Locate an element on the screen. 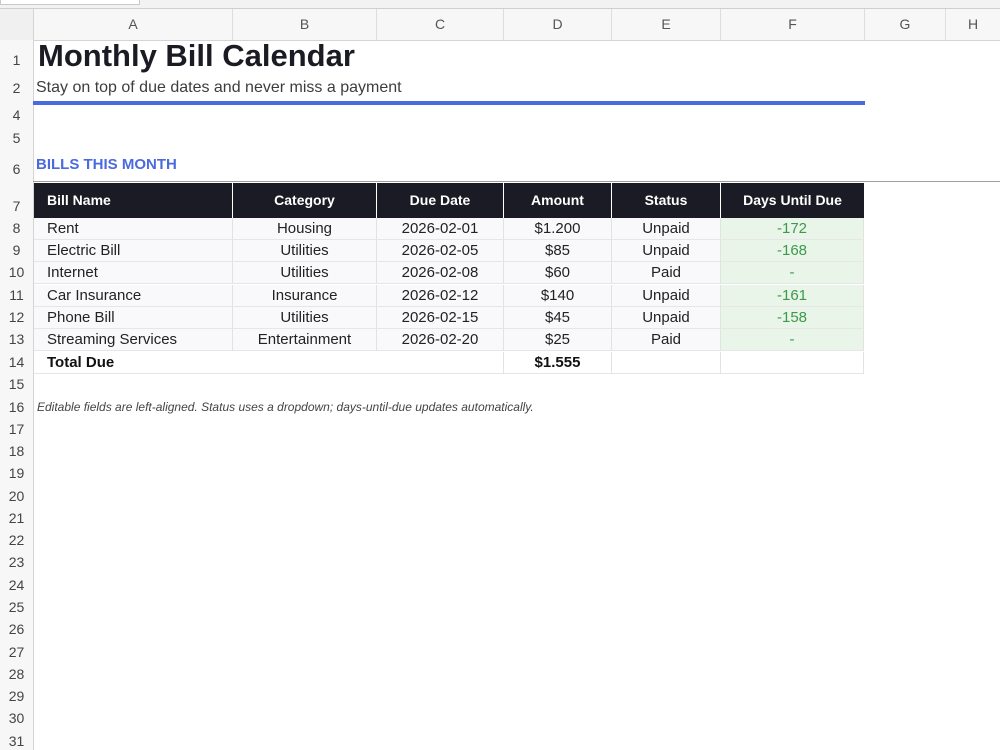 The height and width of the screenshot is (750, 1000). cell-amount: $25 is located at coordinates (558, 340).